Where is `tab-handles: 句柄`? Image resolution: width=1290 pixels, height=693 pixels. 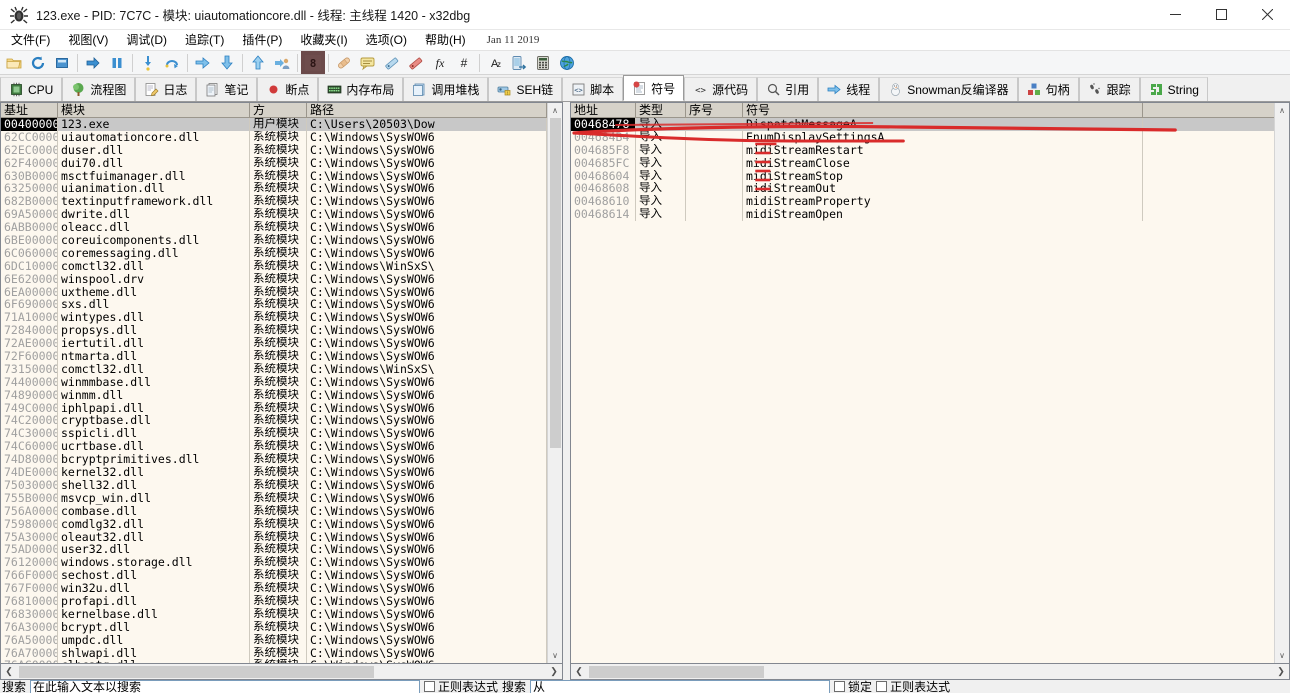 tab-handles: 句柄 is located at coordinates (1048, 89).